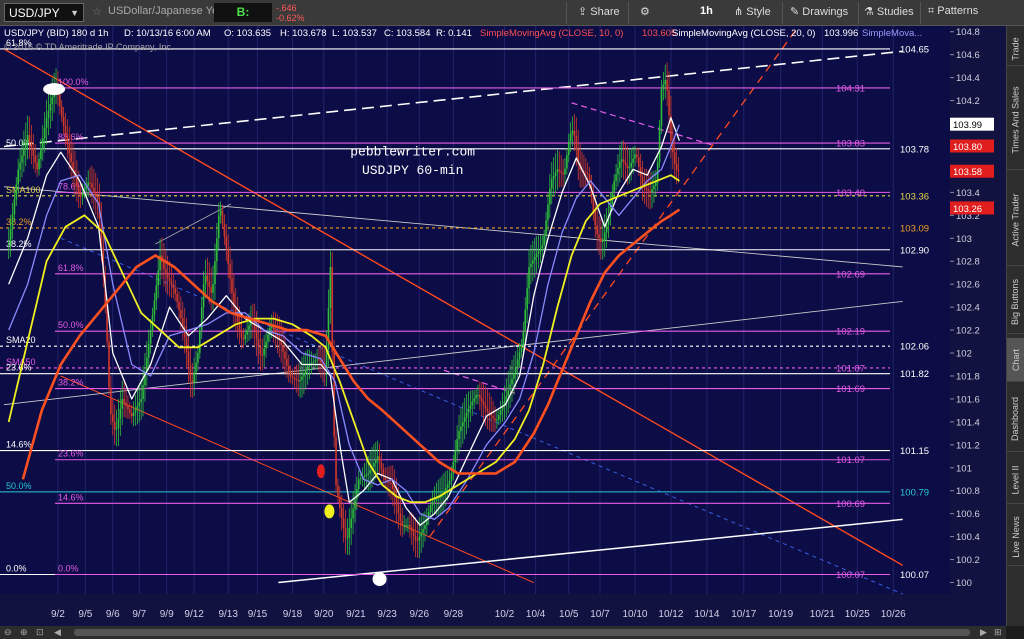 The width and height of the screenshot is (1024, 639). I want to click on reset-icon: ⊡, so click(40, 632).